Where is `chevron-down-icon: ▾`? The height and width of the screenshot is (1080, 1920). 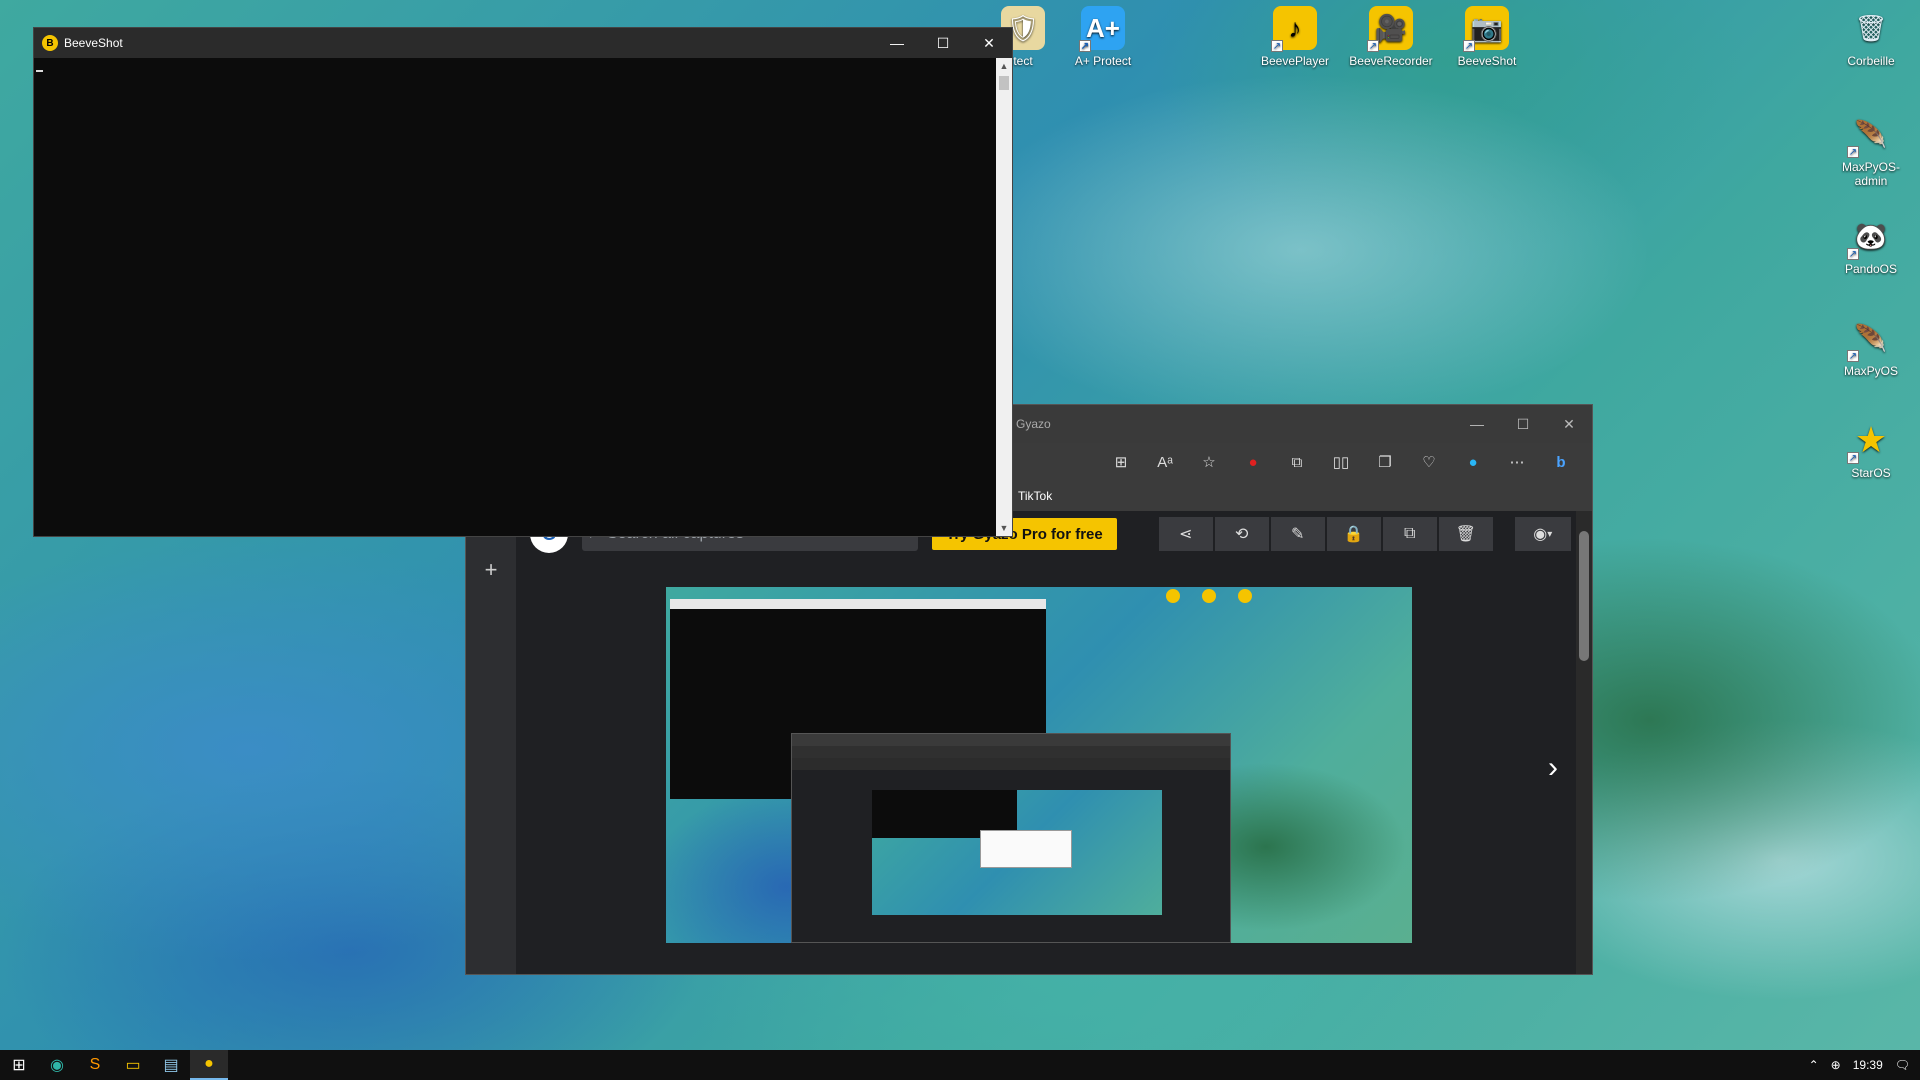
chevron-down-icon: ▾ is located at coordinates (1550, 534).